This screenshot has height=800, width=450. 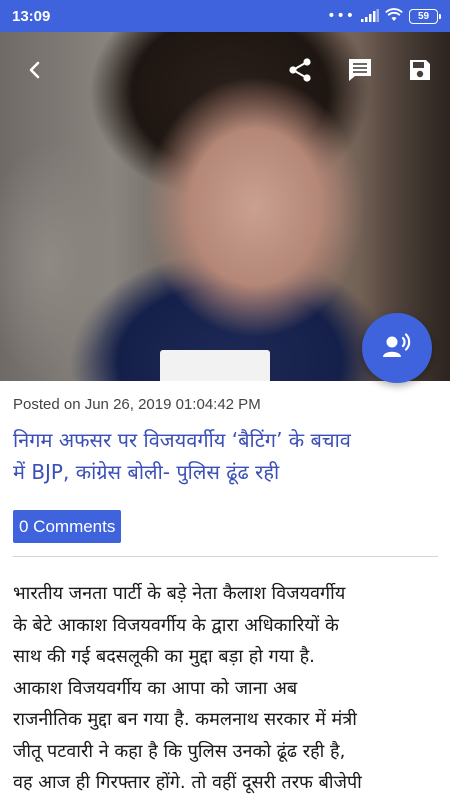 I want to click on comment-icon, so click(x=360, y=70).